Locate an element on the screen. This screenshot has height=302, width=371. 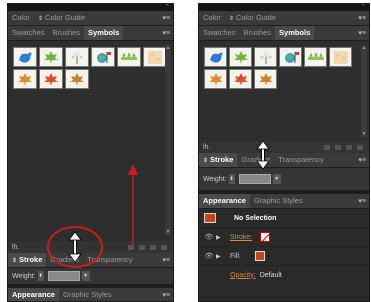
appearance-selection-row: No Selection is located at coordinates (284, 218).